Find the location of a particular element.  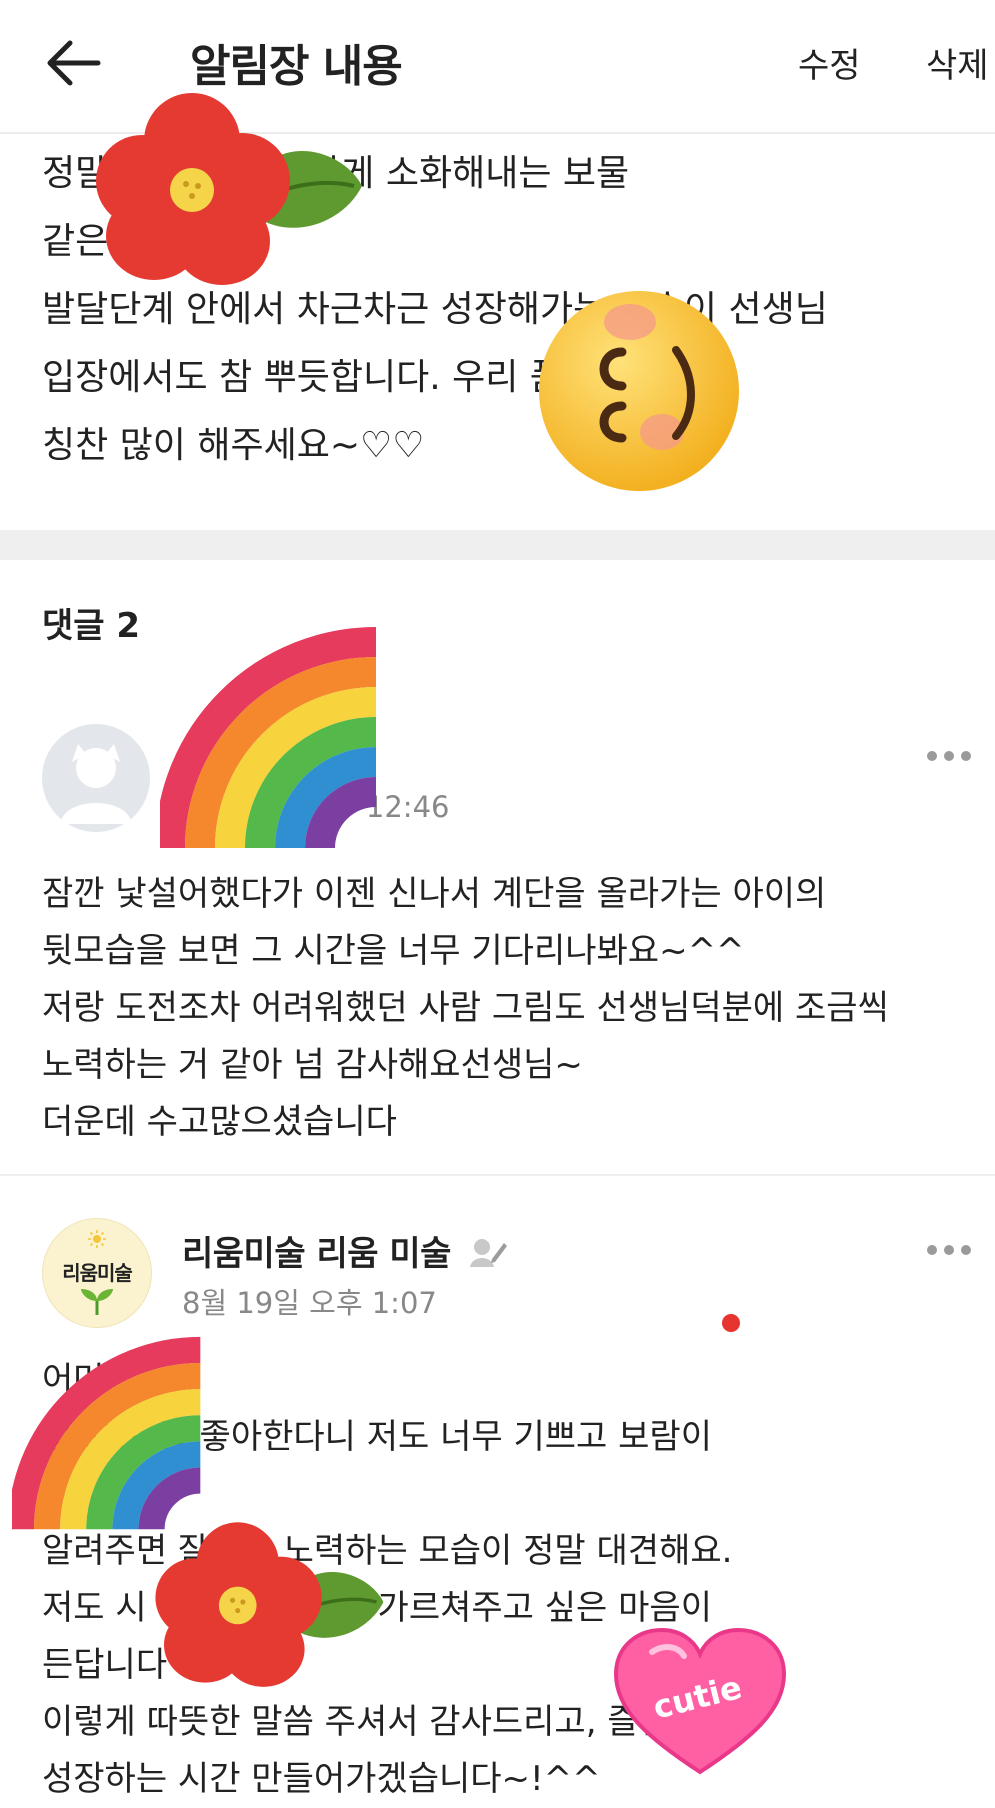

sun-icon is located at coordinates (97, 1239).